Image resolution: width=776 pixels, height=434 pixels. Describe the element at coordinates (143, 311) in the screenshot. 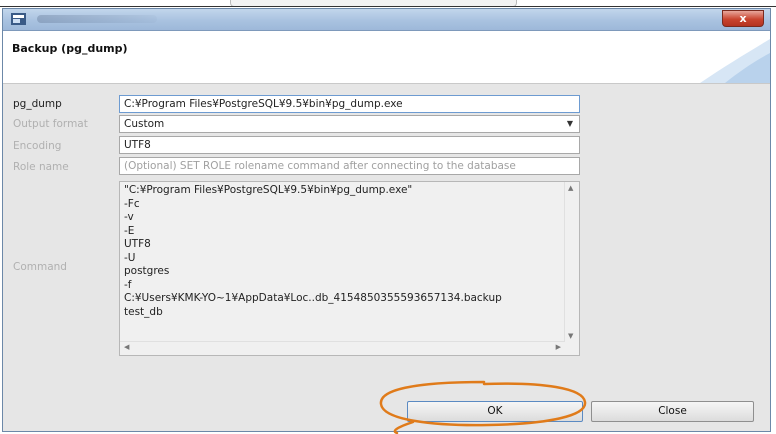

I see `command-line: test_db` at that location.